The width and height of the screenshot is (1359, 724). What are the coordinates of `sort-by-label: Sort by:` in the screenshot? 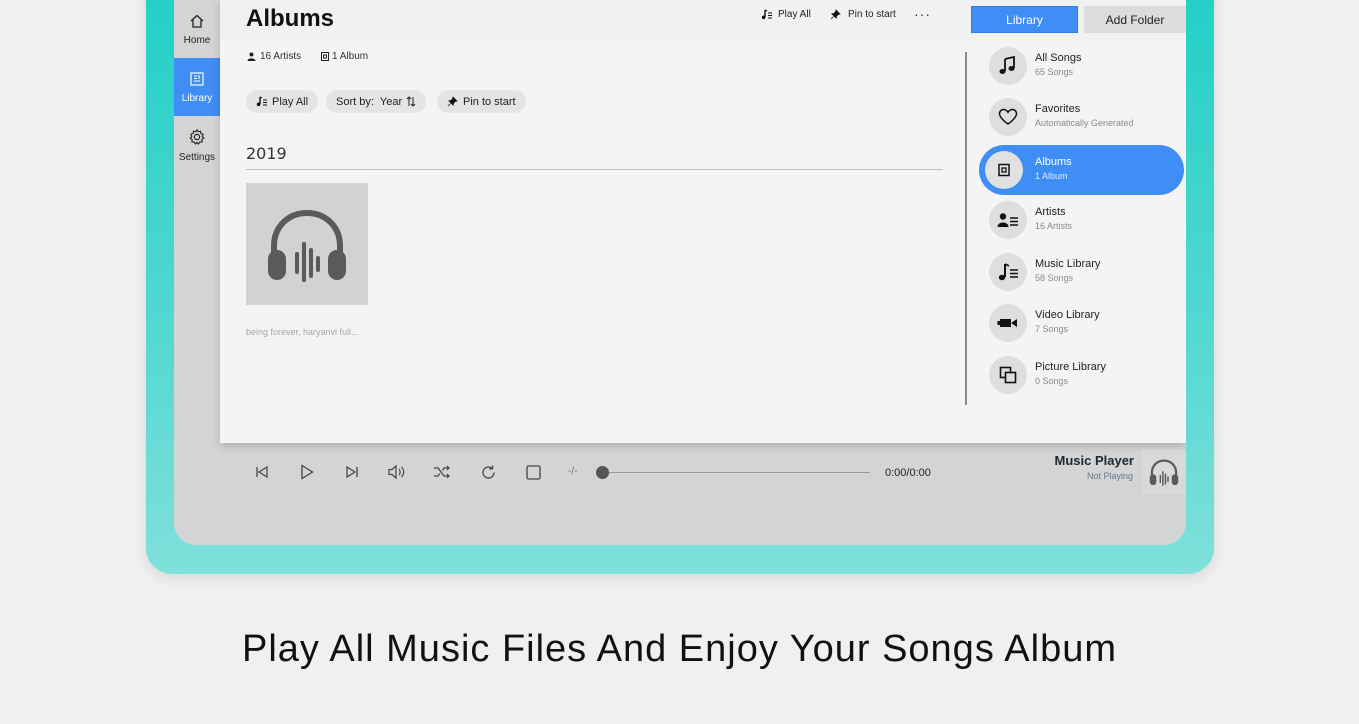 It's located at (355, 101).